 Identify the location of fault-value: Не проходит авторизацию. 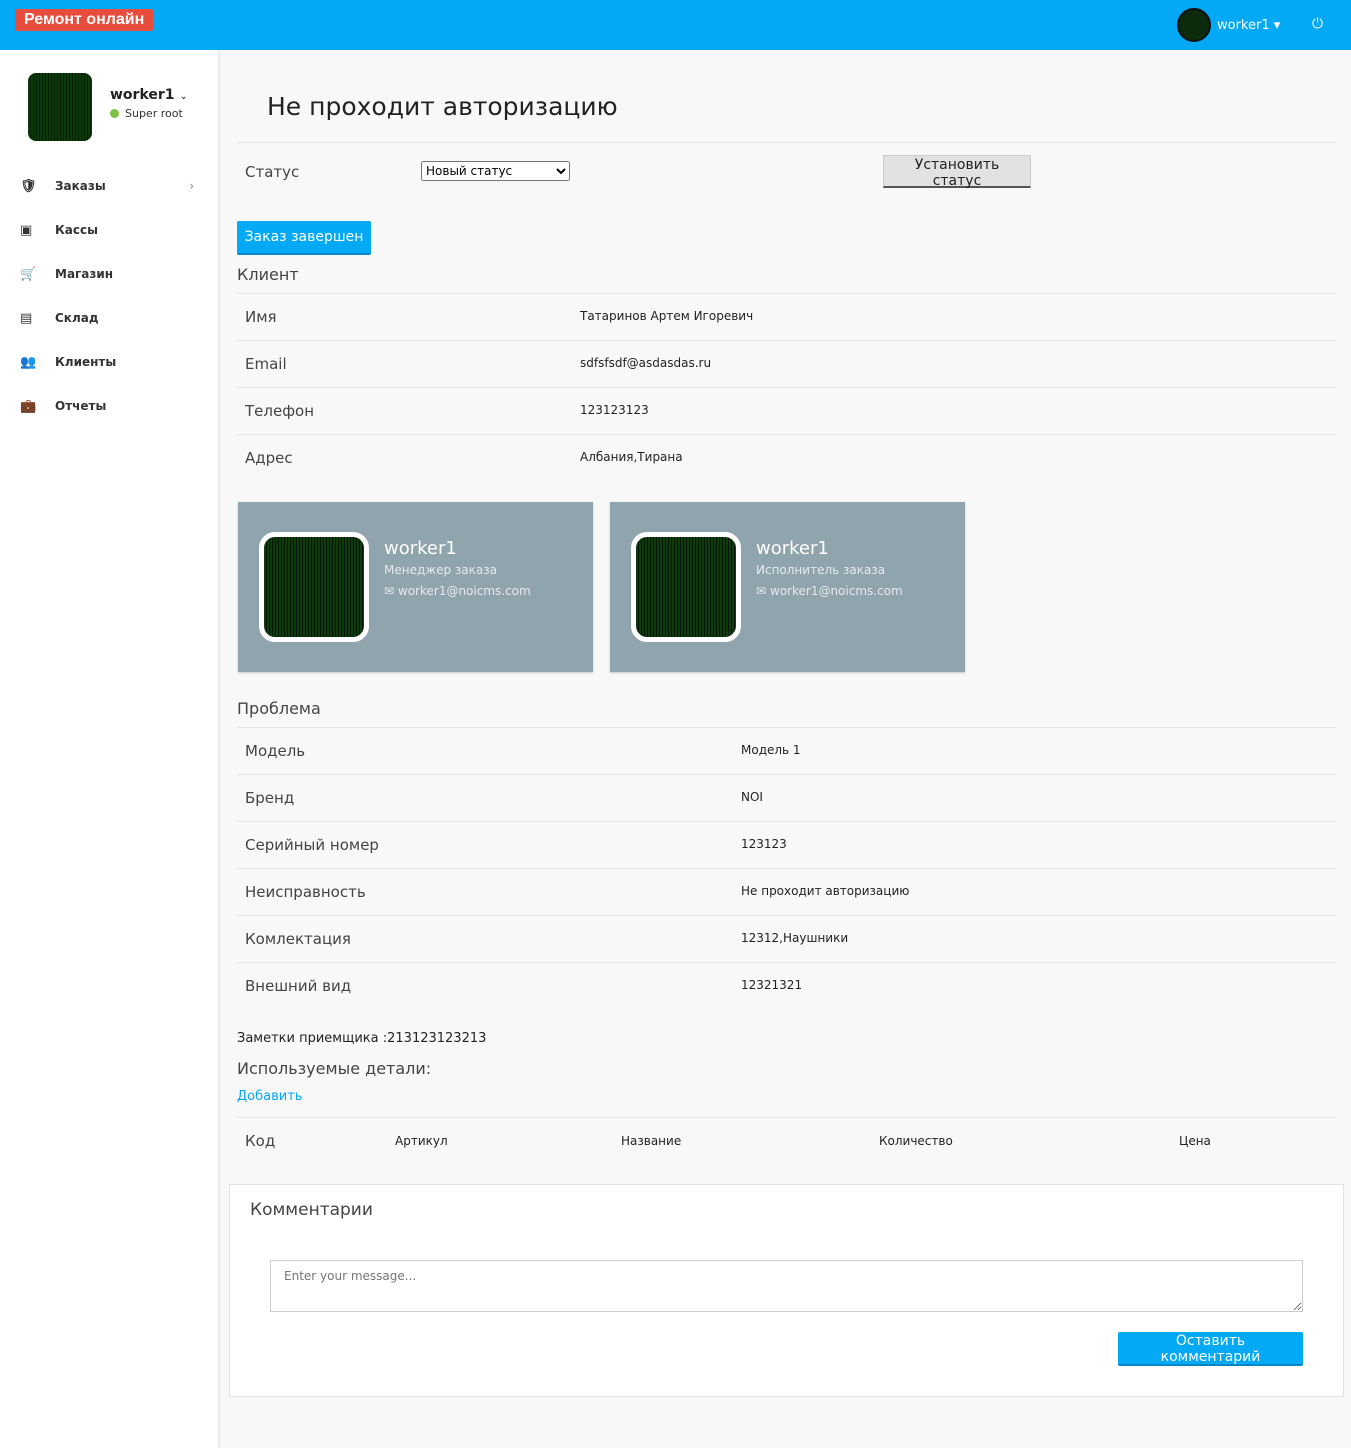
(825, 891).